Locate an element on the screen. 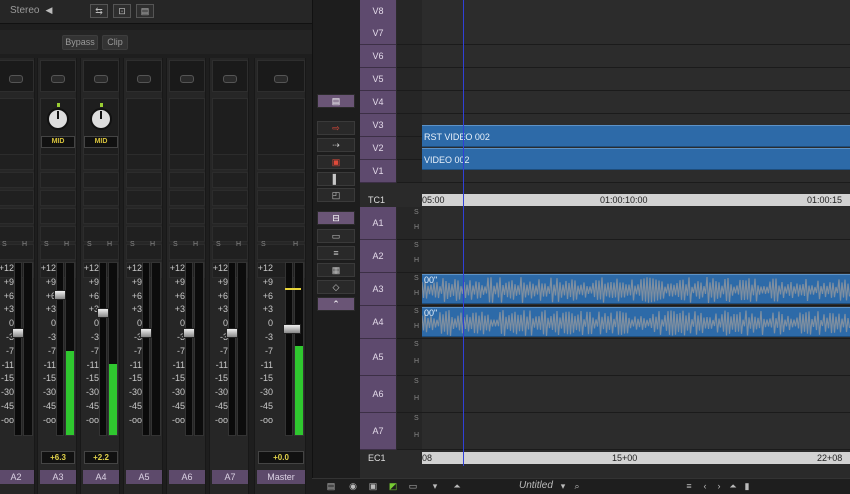  clip-a4: 00" is located at coordinates (636, 322).